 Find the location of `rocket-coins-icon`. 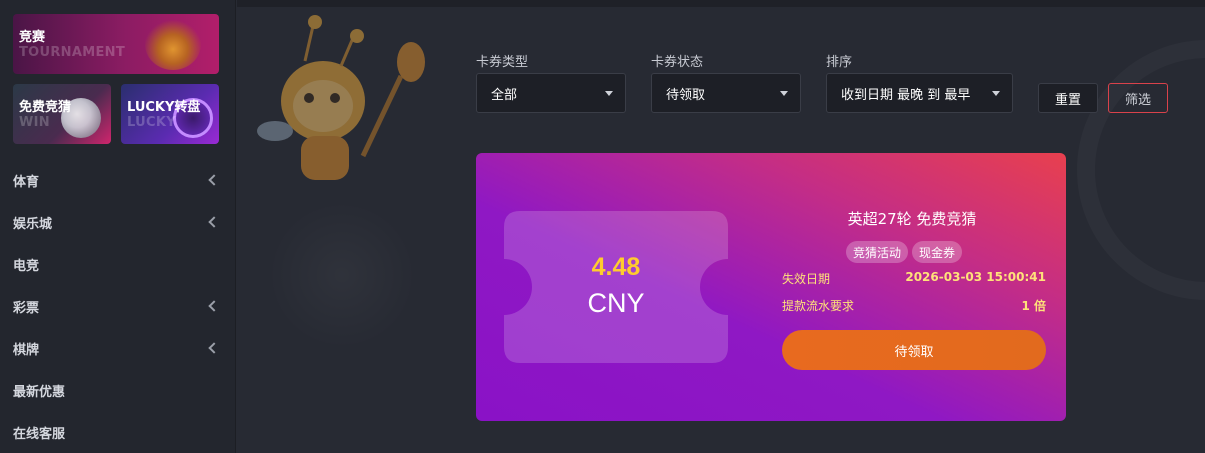

rocket-coins-icon is located at coordinates (173, 44).